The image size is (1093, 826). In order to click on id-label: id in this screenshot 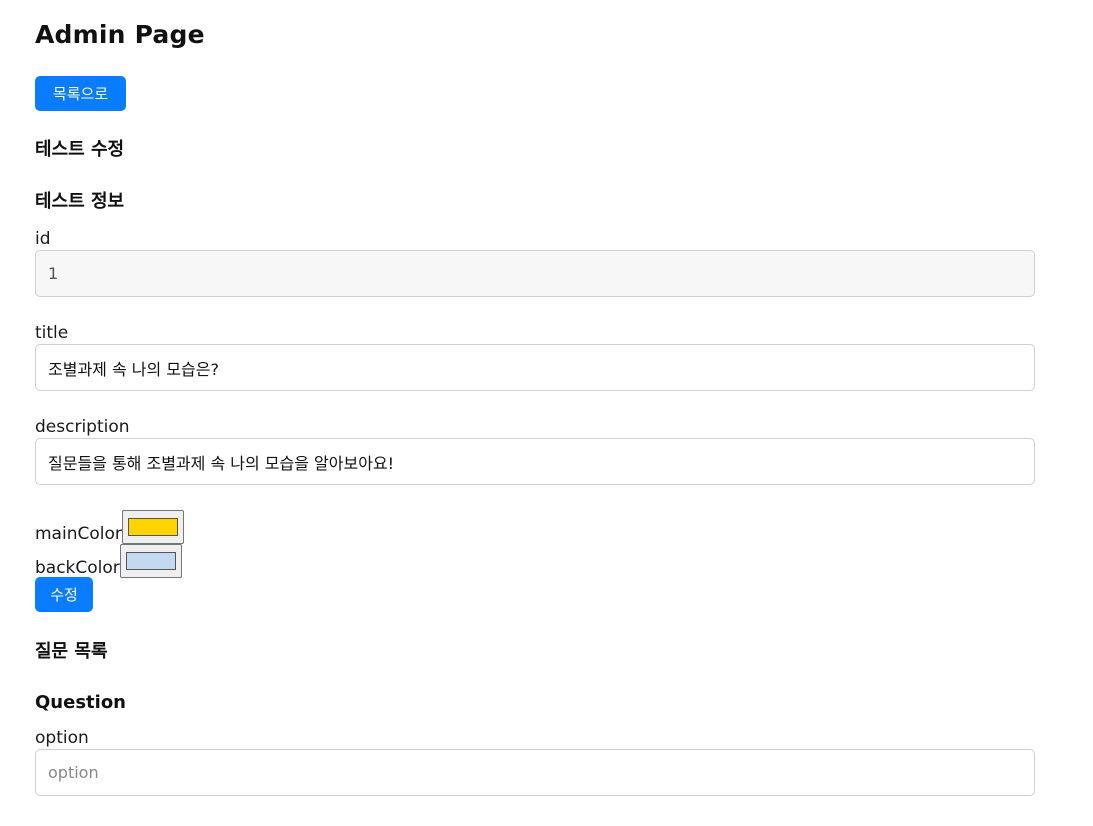, I will do `click(43, 239)`.